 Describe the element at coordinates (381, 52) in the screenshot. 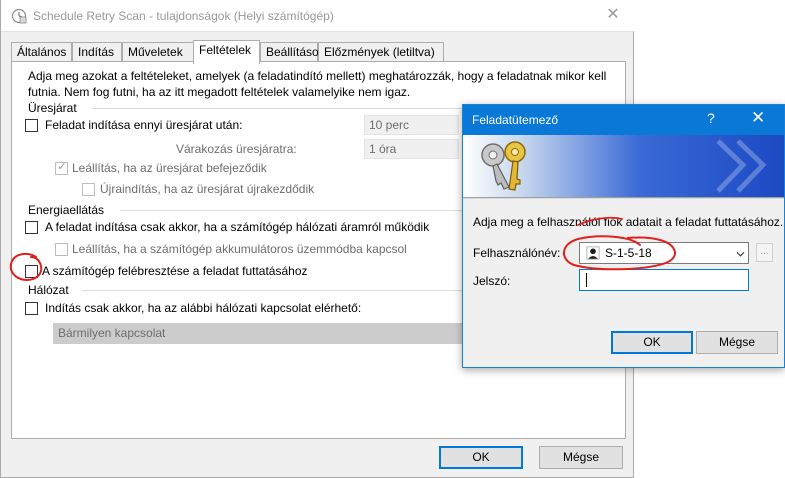

I see `tab-history: Előzmények (letiltva)` at that location.